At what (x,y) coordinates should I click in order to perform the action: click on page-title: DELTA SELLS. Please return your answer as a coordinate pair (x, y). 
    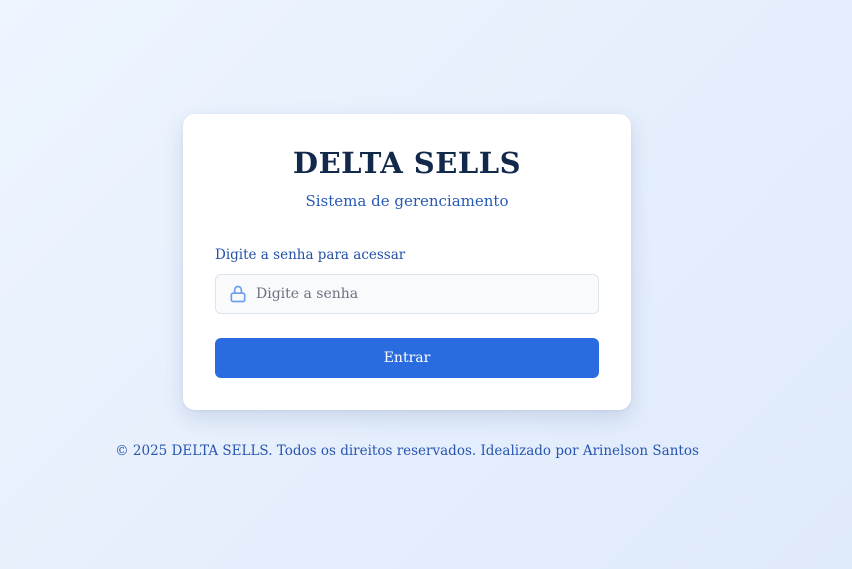
    Looking at the image, I should click on (407, 163).